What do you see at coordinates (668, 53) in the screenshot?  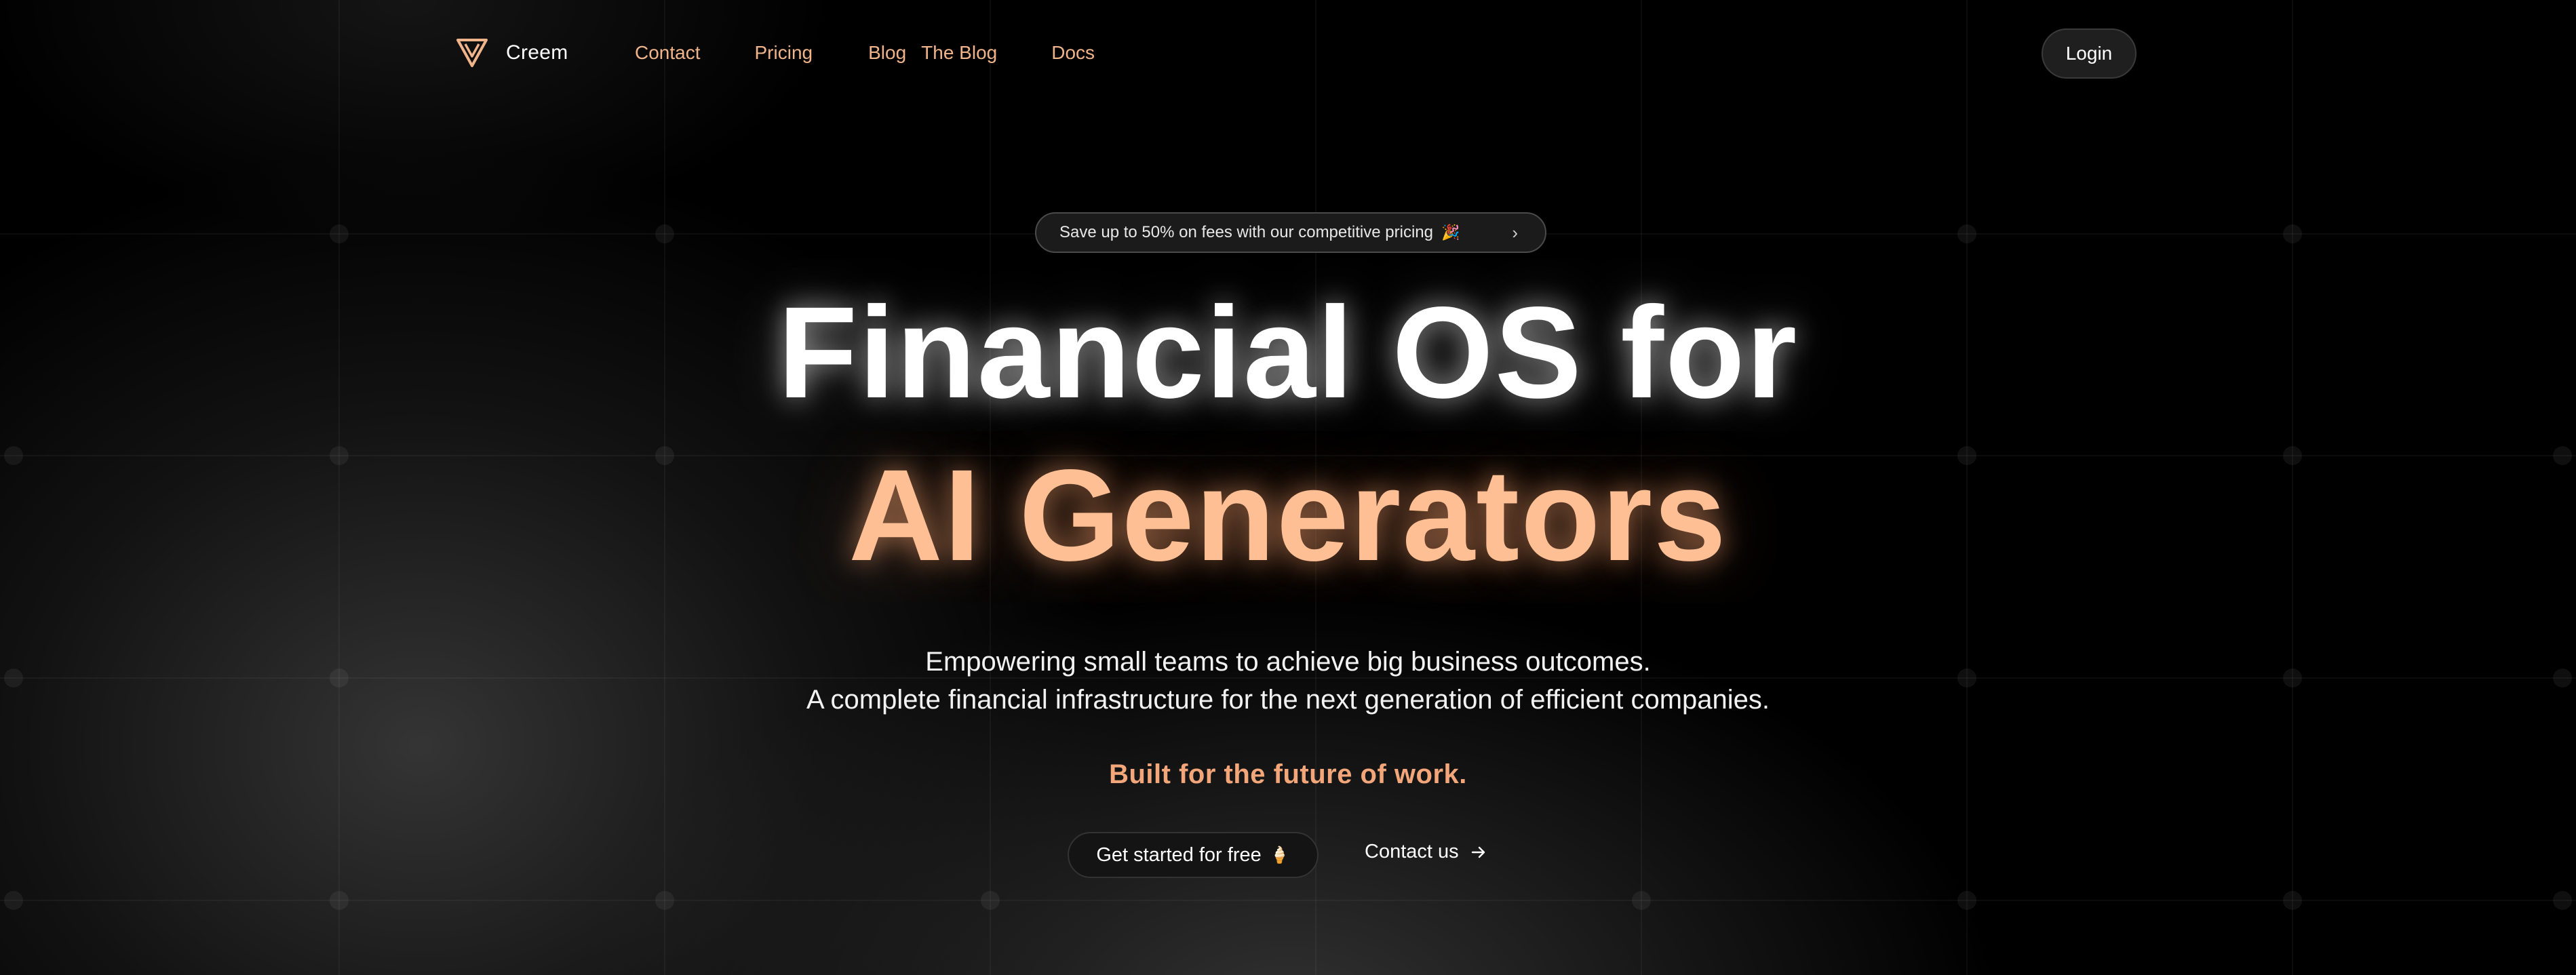 I see `nav-link-contact: Contact` at bounding box center [668, 53].